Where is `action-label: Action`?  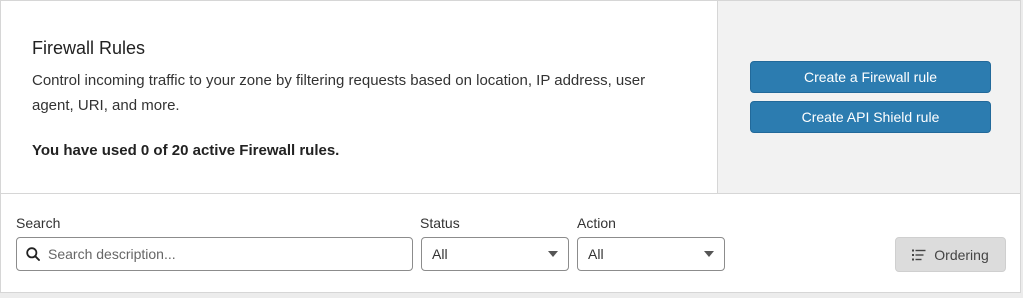 action-label: Action is located at coordinates (596, 223).